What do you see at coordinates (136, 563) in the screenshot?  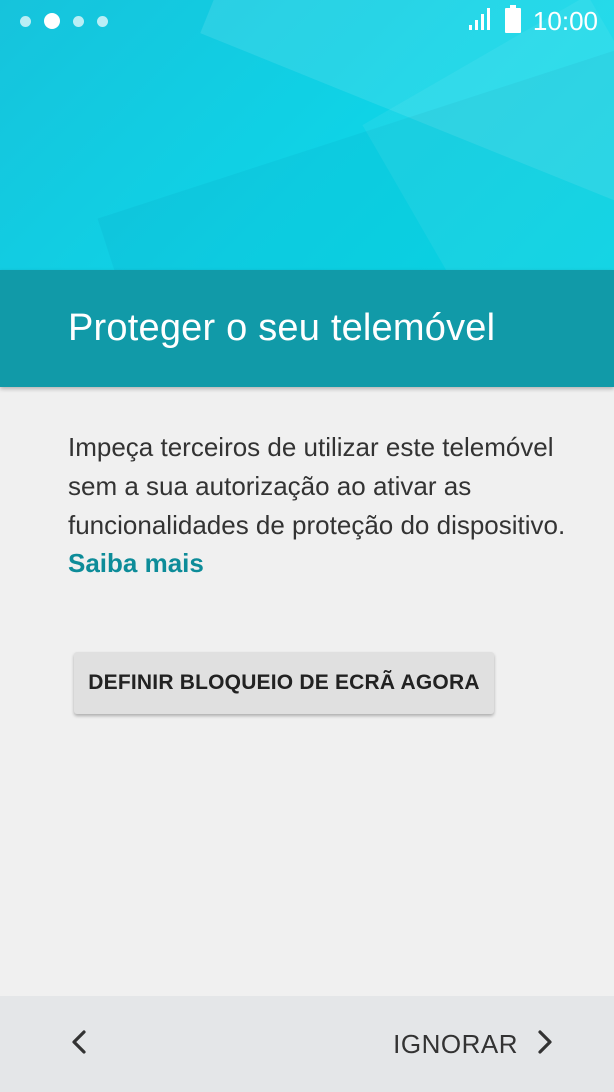 I see `learn-more-link: Saiba mais` at bounding box center [136, 563].